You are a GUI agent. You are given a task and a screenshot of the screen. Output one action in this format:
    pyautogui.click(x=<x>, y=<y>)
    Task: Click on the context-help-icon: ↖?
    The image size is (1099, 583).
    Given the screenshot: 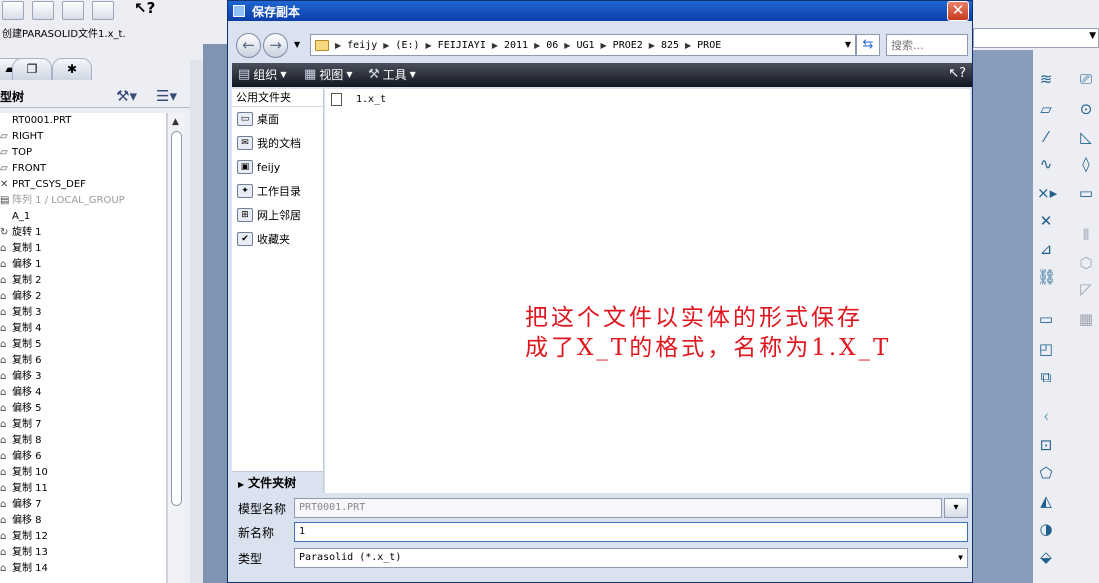 What is the action you would take?
    pyautogui.click(x=144, y=8)
    